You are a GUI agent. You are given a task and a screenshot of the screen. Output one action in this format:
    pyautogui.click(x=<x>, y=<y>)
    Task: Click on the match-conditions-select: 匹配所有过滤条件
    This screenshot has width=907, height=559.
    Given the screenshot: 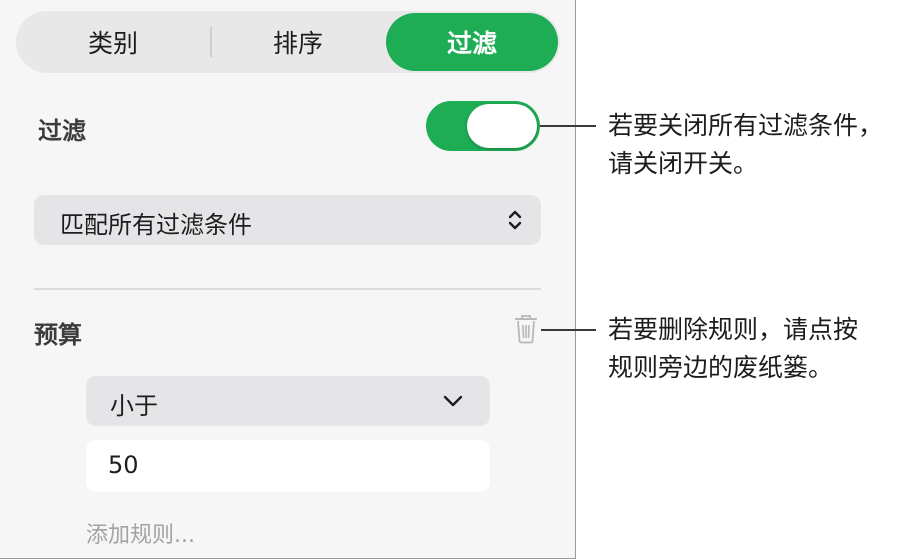 What is the action you would take?
    pyautogui.click(x=287, y=220)
    